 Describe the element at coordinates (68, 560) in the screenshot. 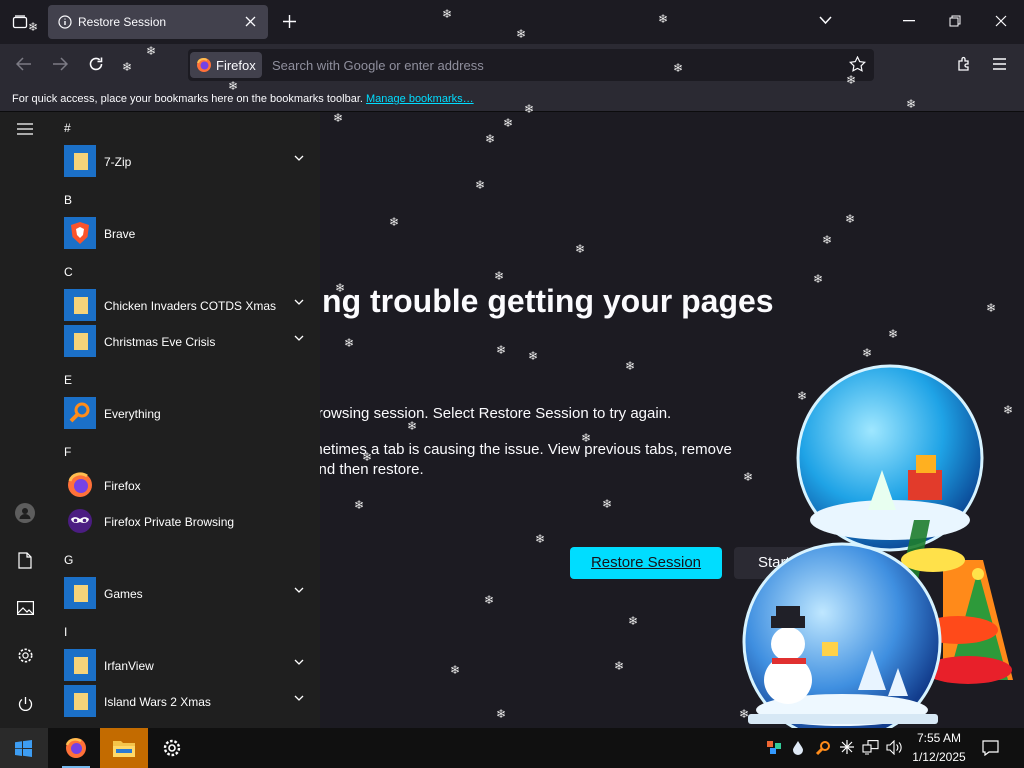

I see `group-header: G` at that location.